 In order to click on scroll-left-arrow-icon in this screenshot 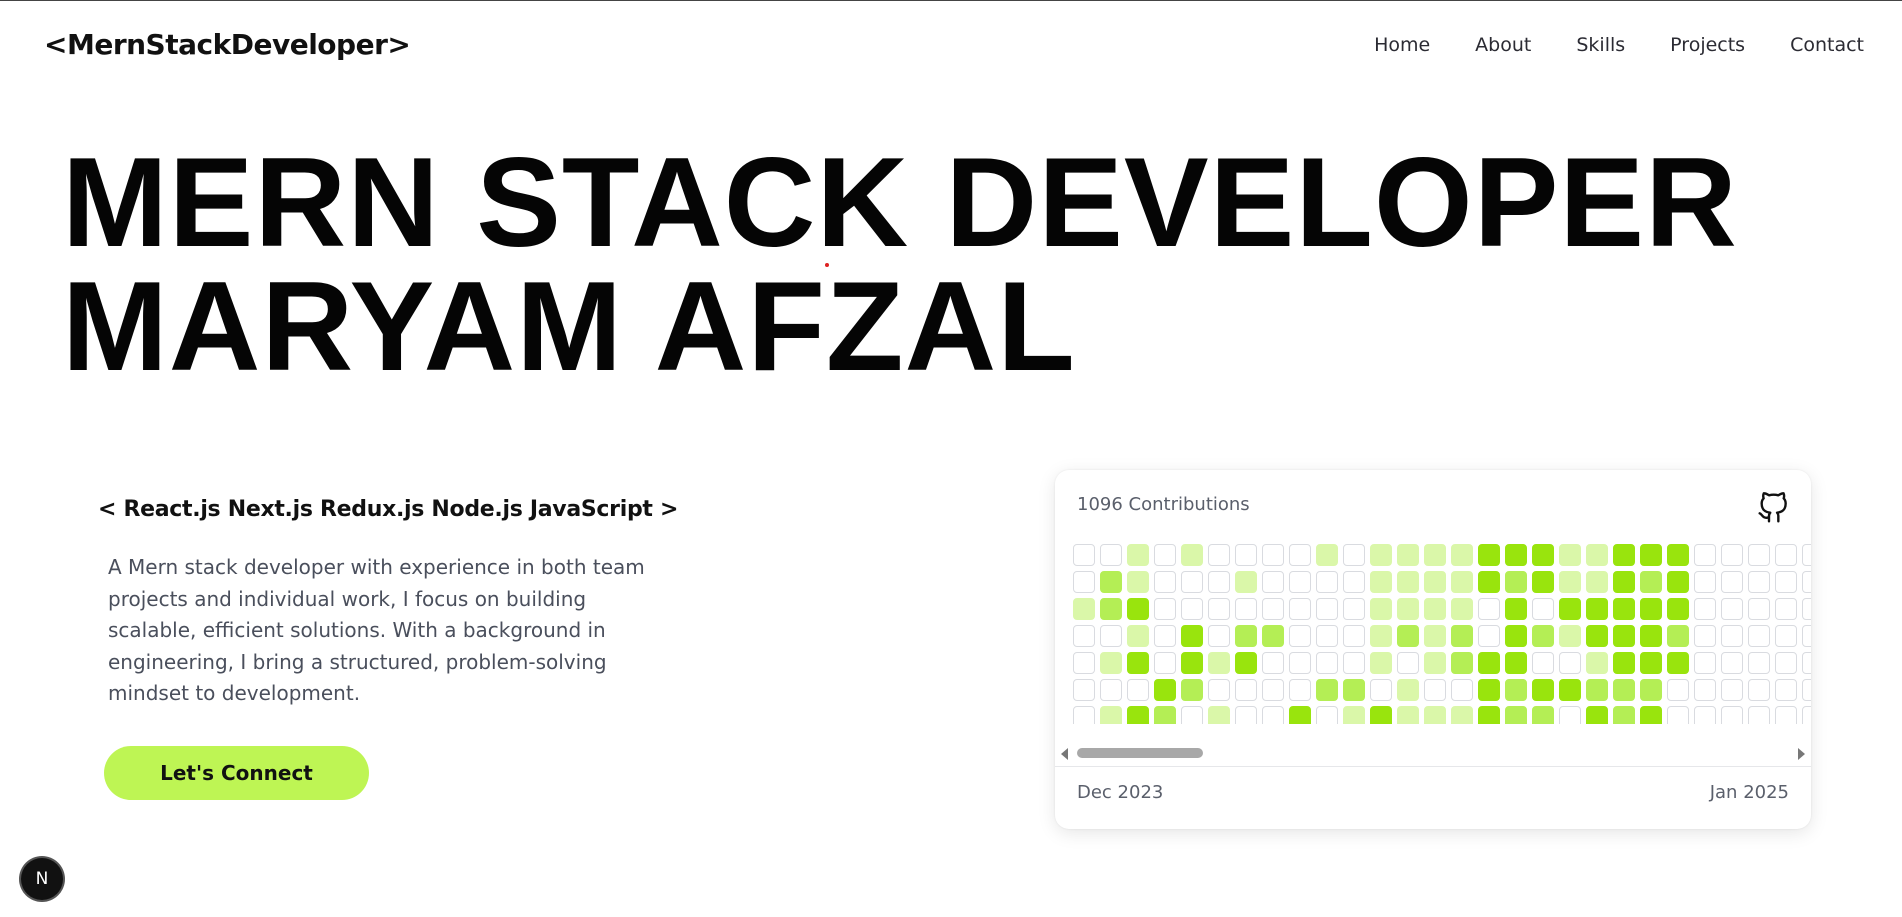, I will do `click(1064, 754)`.